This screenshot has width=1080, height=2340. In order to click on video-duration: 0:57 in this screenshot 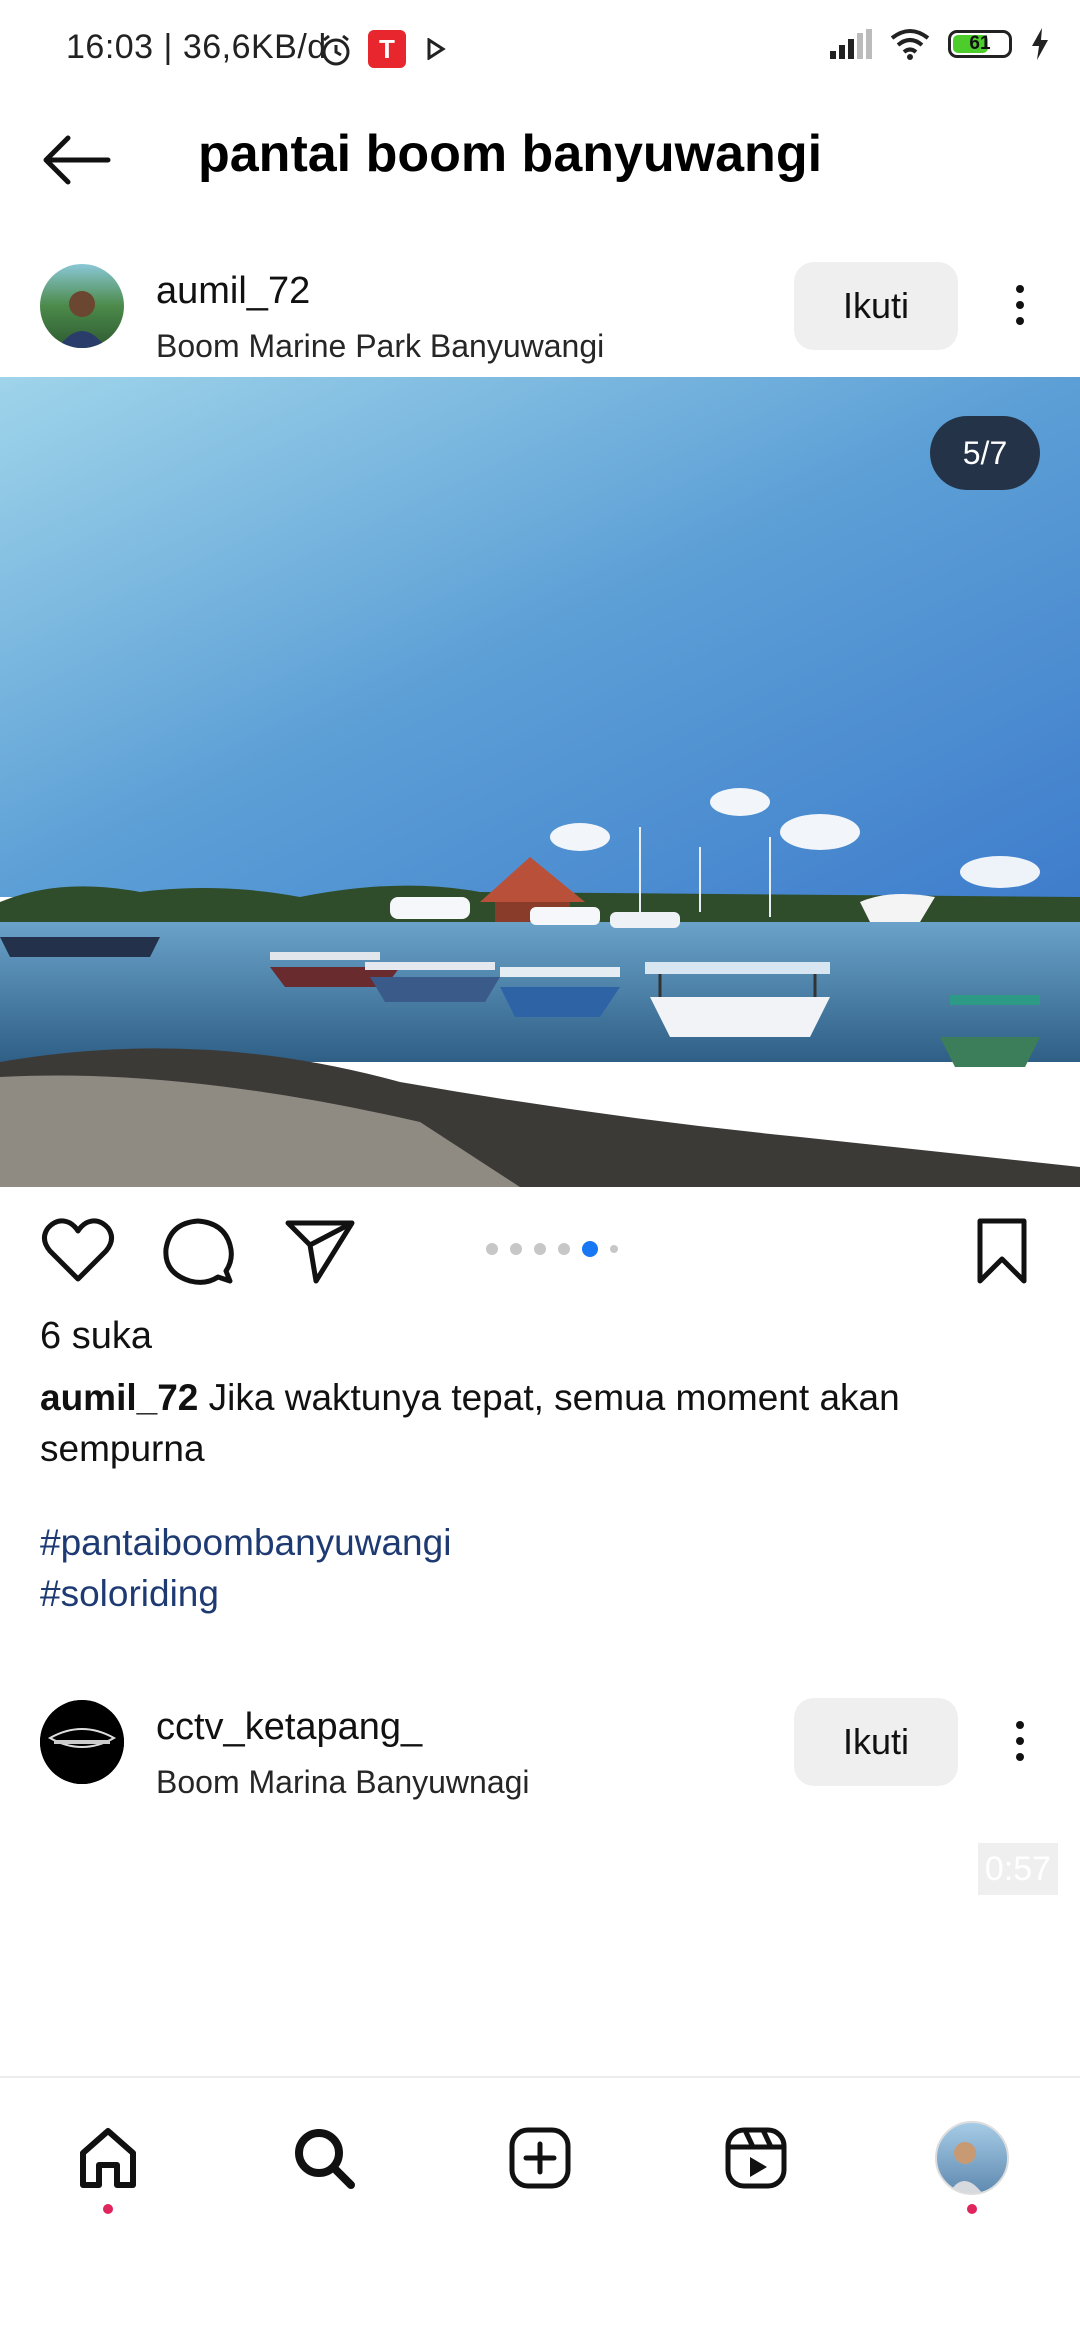, I will do `click(1018, 1869)`.